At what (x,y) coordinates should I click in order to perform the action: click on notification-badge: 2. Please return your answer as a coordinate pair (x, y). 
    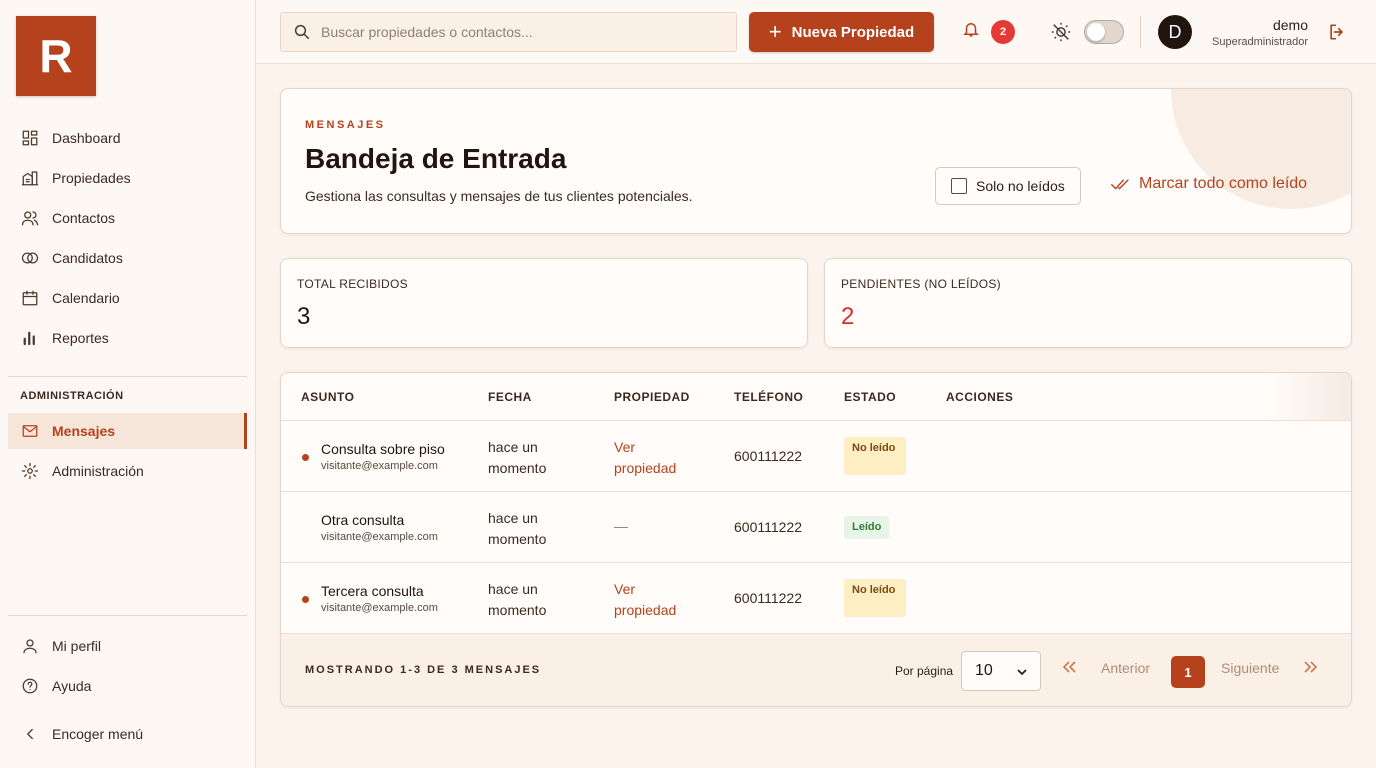
    Looking at the image, I should click on (1003, 32).